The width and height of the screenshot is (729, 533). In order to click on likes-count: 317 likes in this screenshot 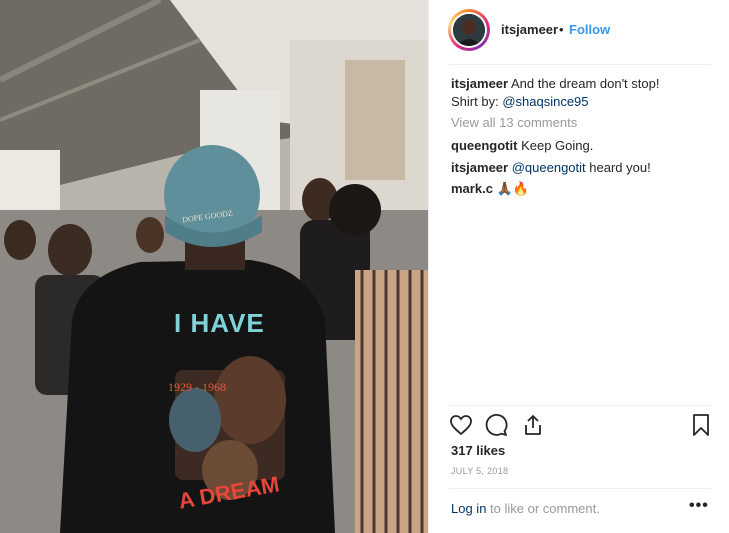, I will do `click(478, 450)`.